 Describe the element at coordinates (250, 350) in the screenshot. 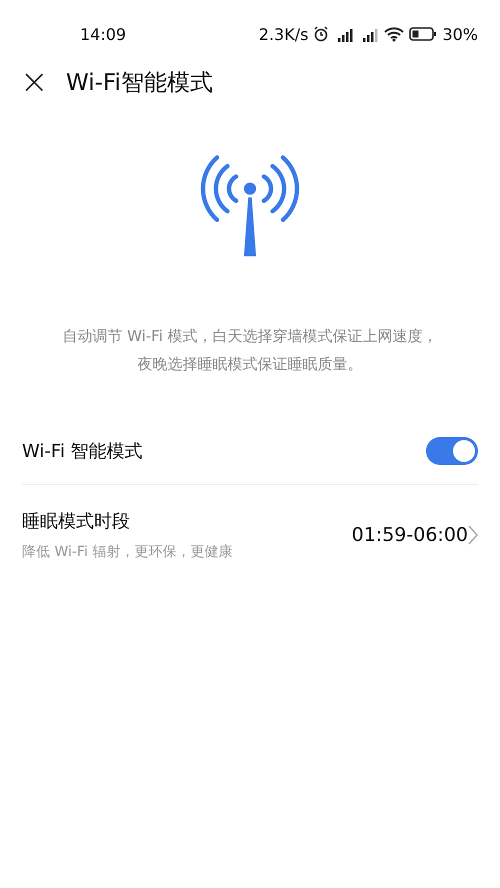

I see `description-text: 自动调节 Wi-Fi 模式，白天选择穿墙模式保证上网速度，夜晚选择睡眠模式保证睡眠质量。` at that location.